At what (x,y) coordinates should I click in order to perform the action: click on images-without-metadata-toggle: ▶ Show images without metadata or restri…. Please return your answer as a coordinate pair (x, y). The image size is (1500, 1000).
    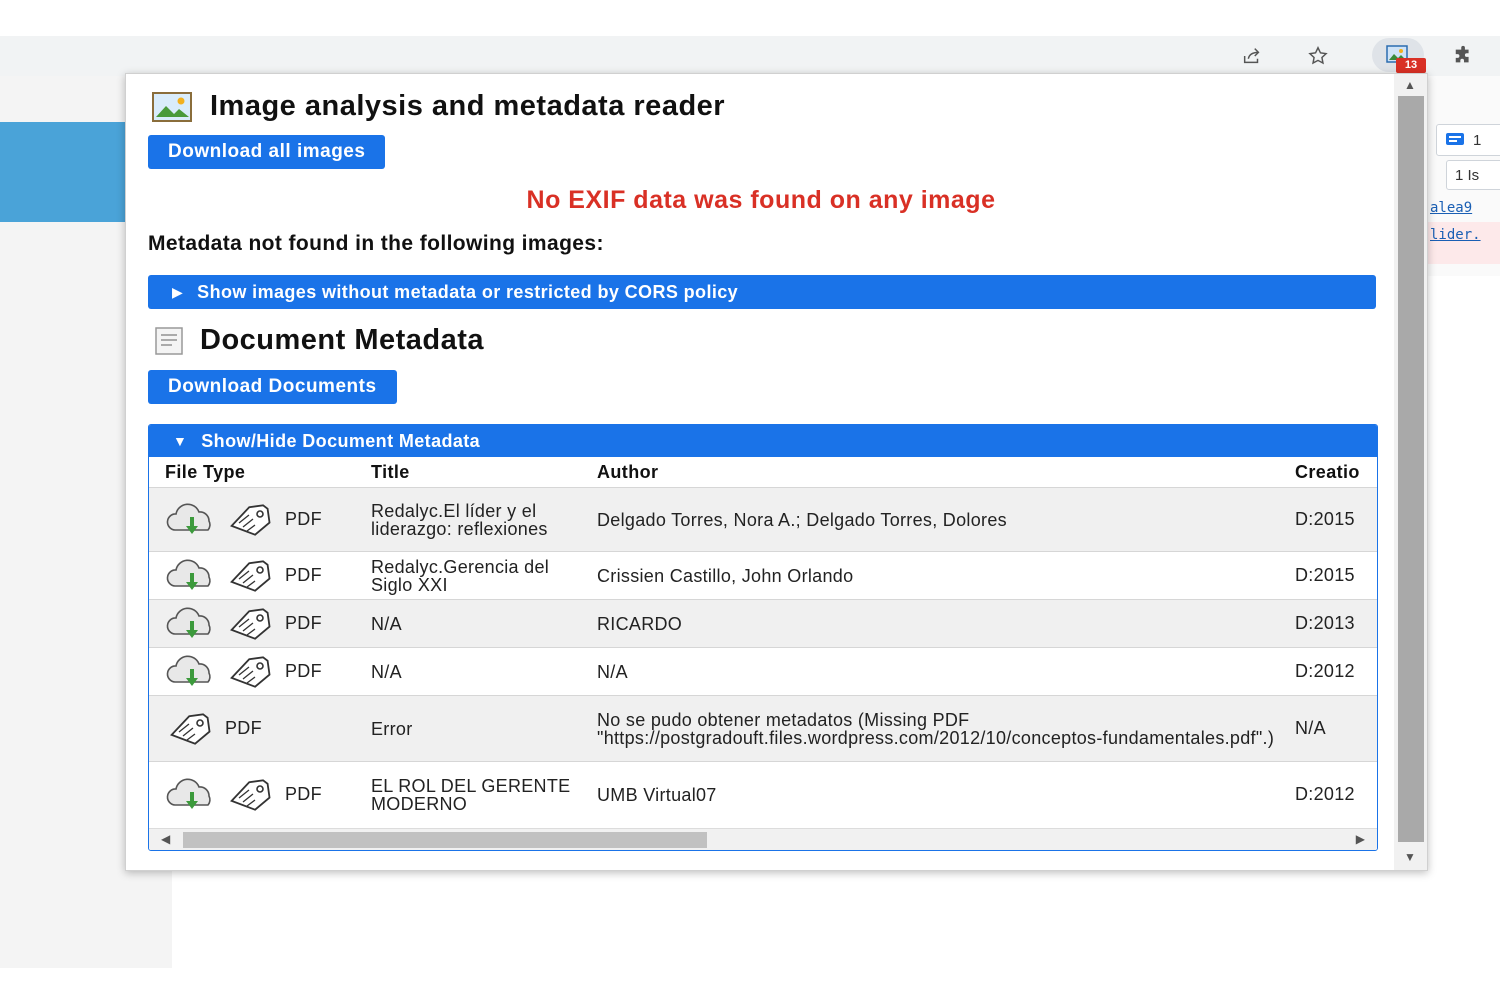
    Looking at the image, I should click on (762, 292).